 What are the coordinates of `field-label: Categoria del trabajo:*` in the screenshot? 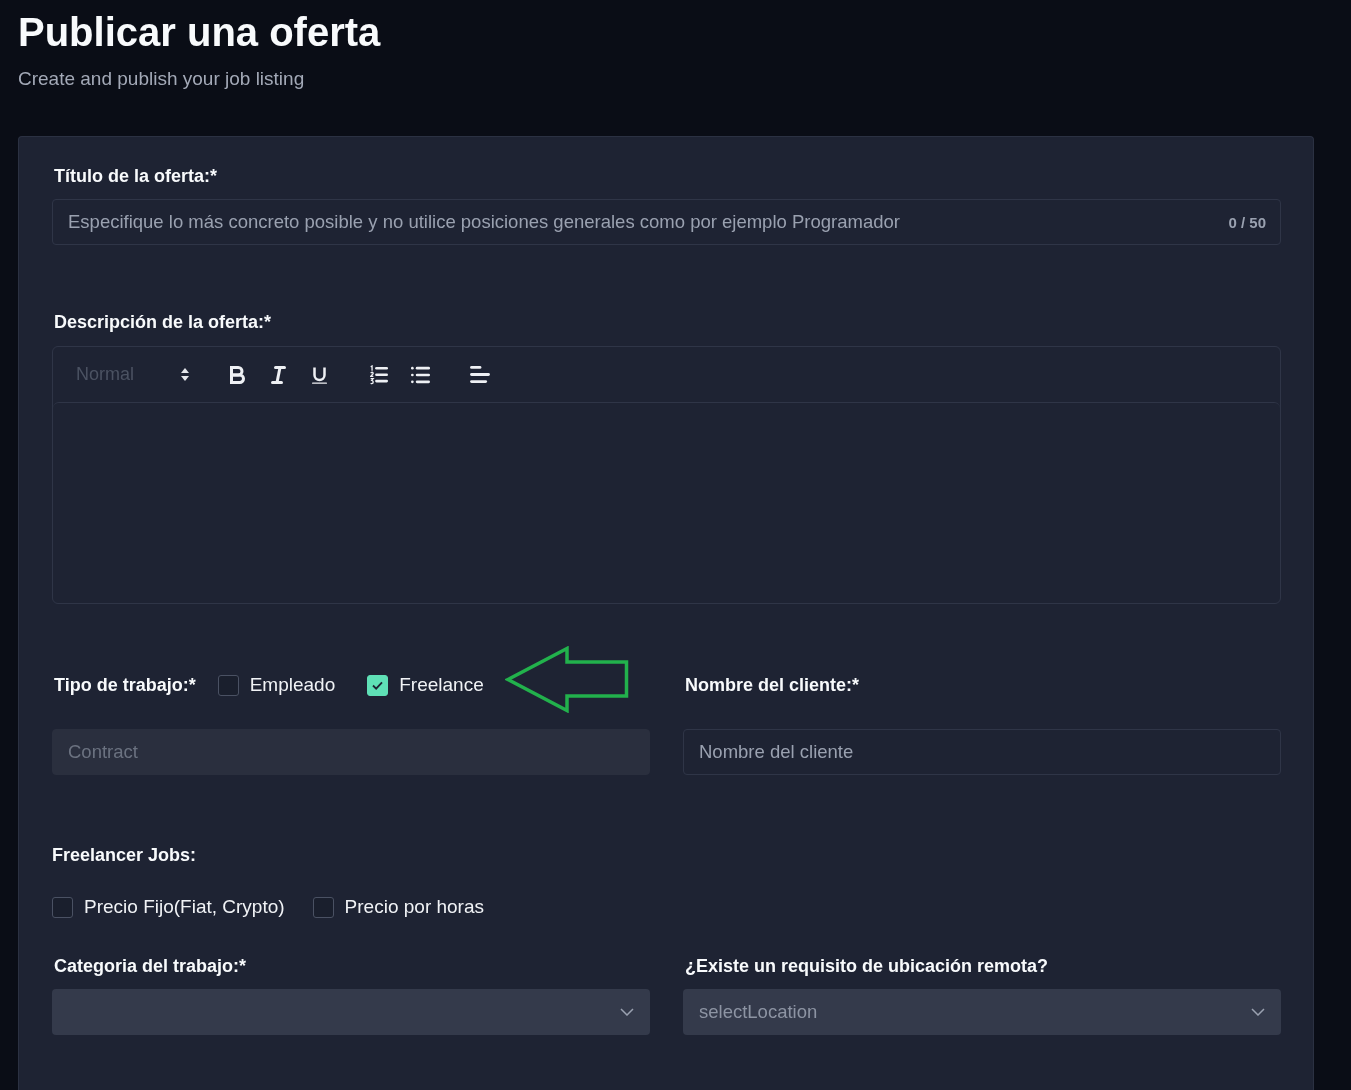 It's located at (150, 966).